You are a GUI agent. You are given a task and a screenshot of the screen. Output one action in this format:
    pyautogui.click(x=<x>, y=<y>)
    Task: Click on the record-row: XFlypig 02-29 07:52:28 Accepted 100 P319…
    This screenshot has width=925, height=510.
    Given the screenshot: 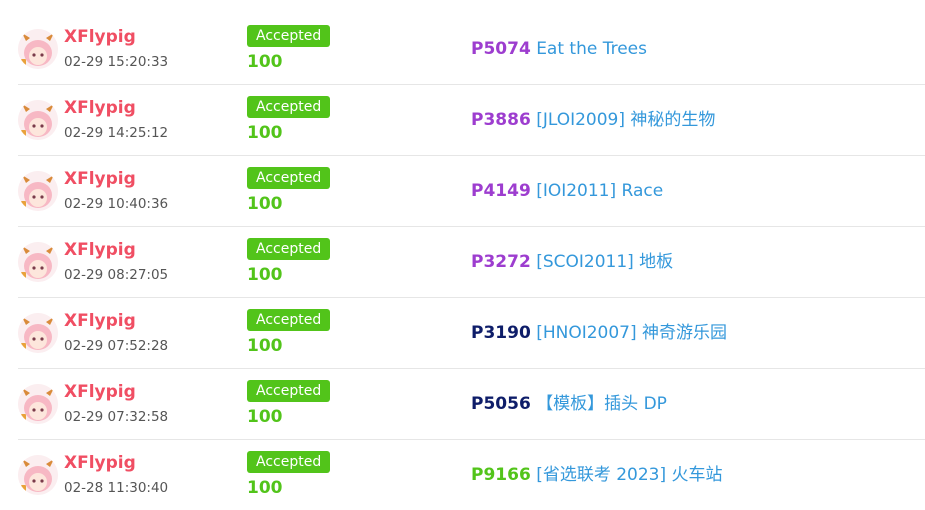 What is the action you would take?
    pyautogui.click(x=471, y=333)
    